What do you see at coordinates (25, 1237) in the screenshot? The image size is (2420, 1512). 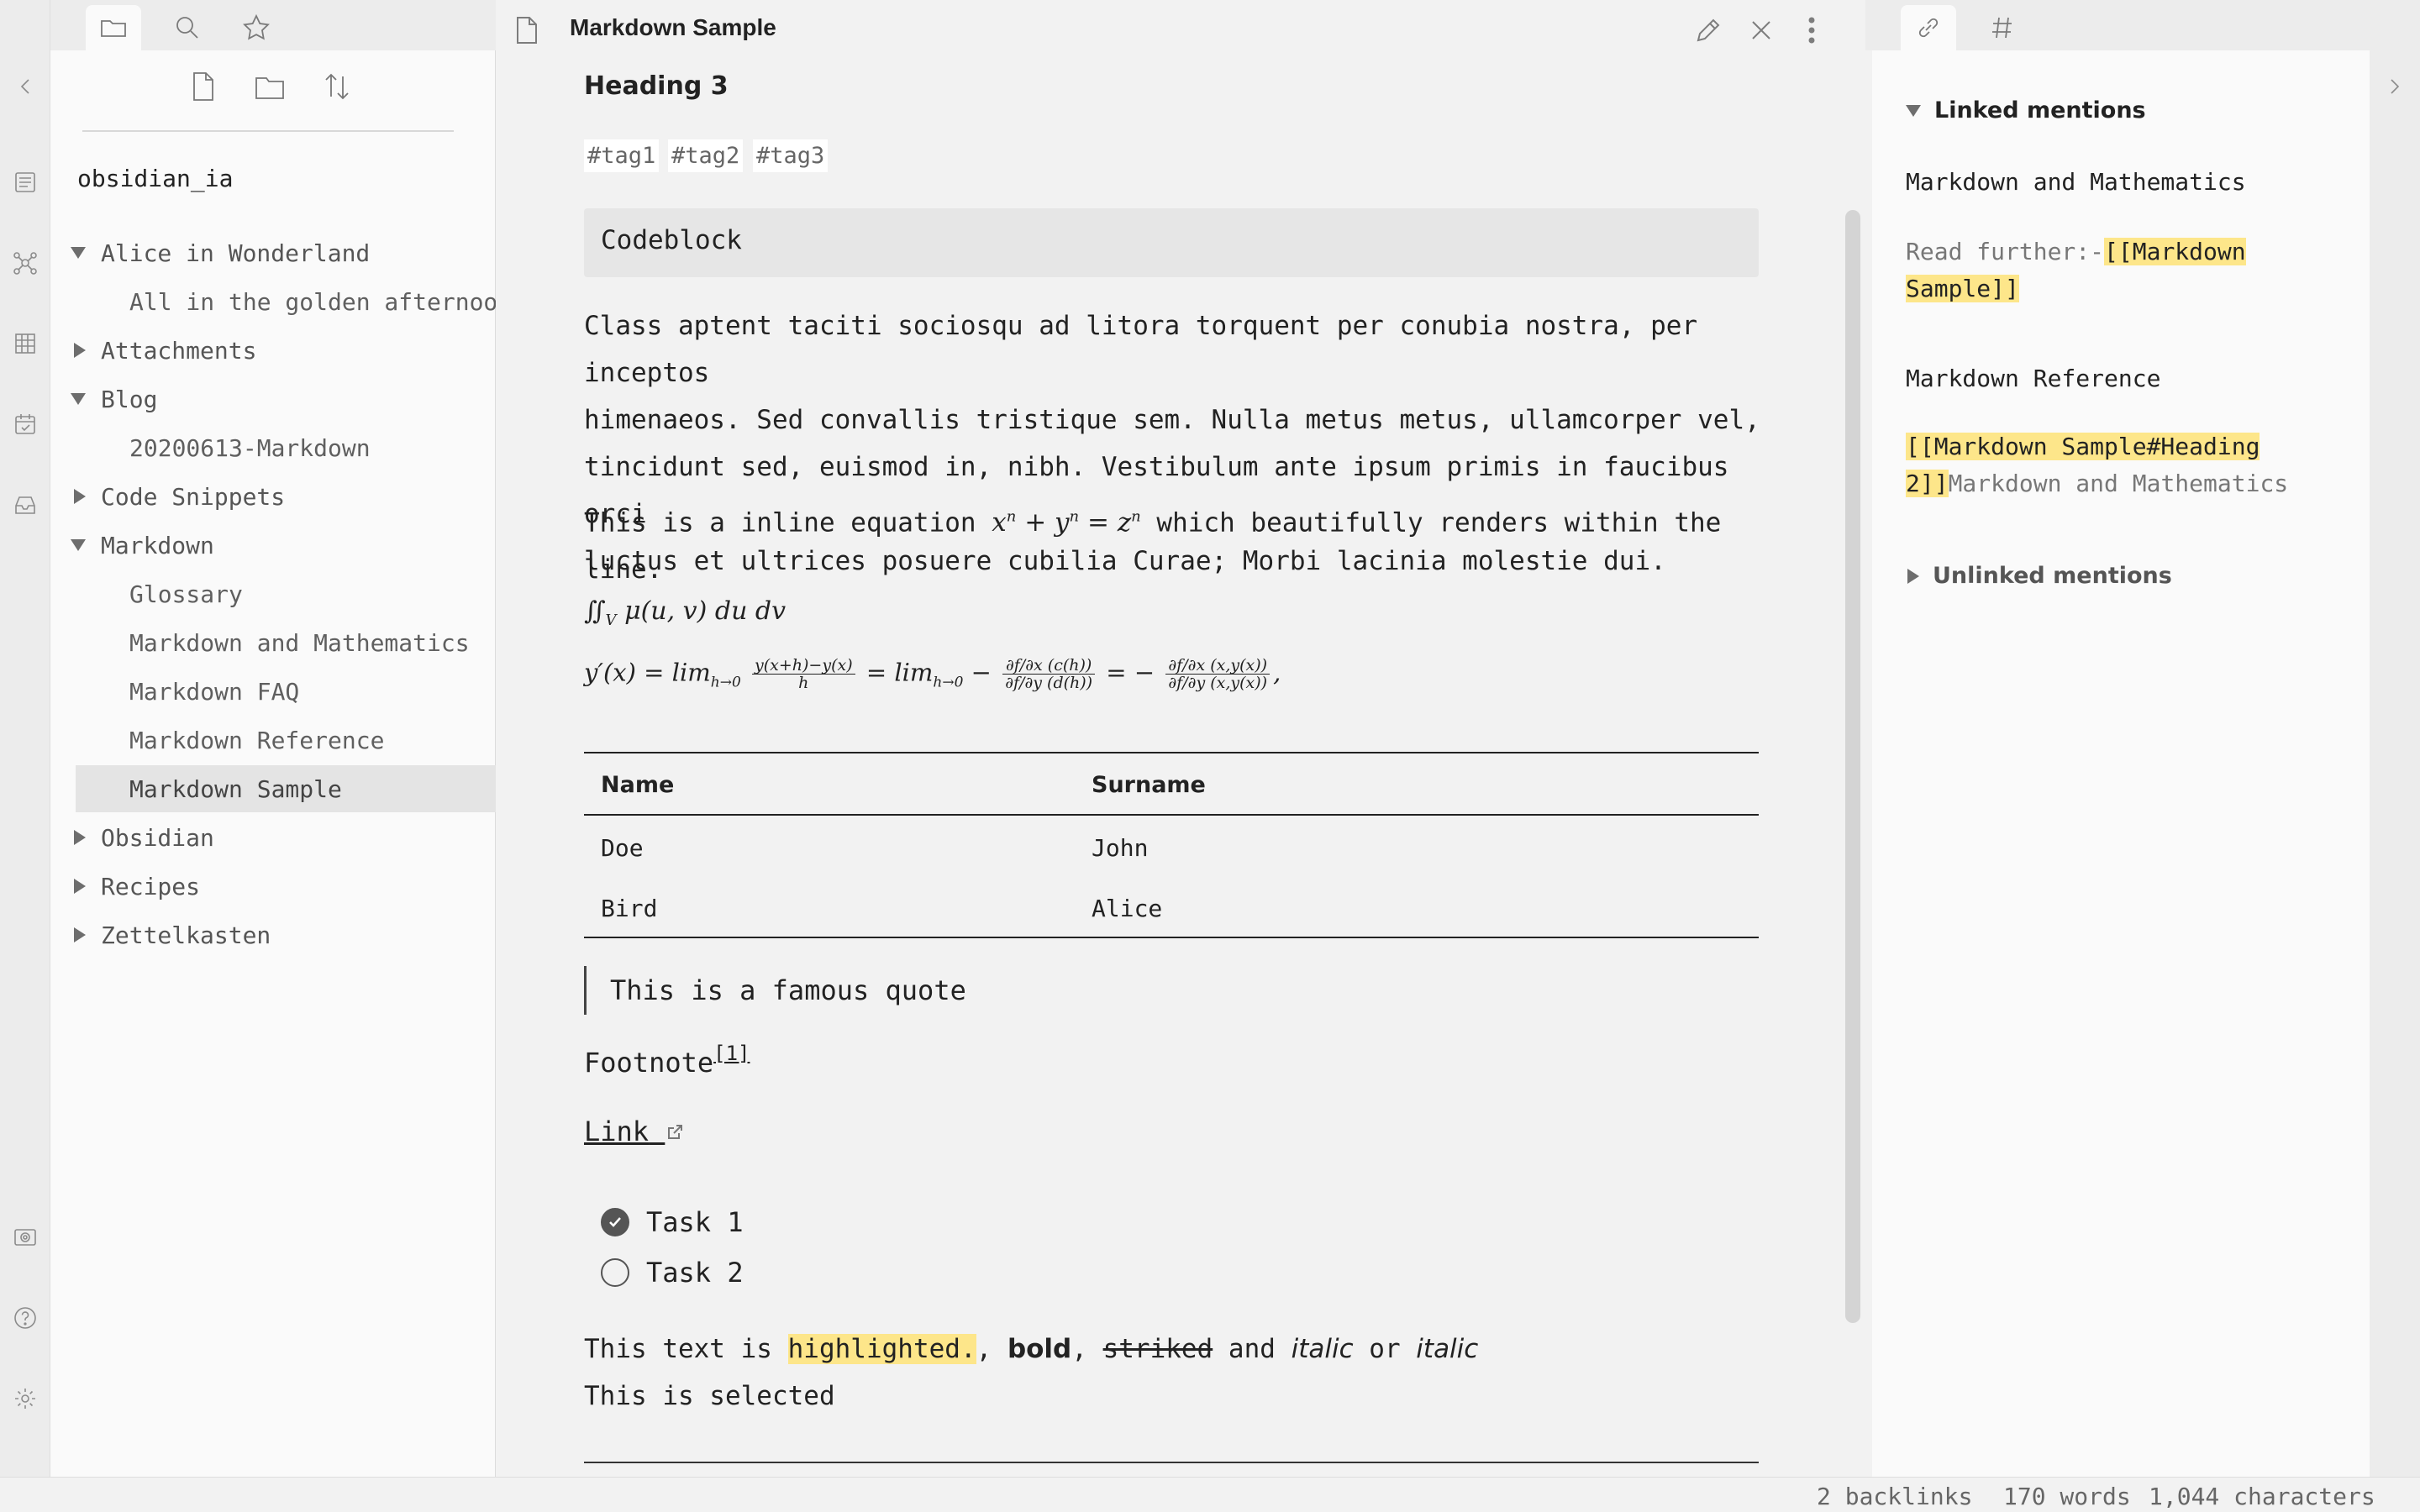 I see `vault-icon` at bounding box center [25, 1237].